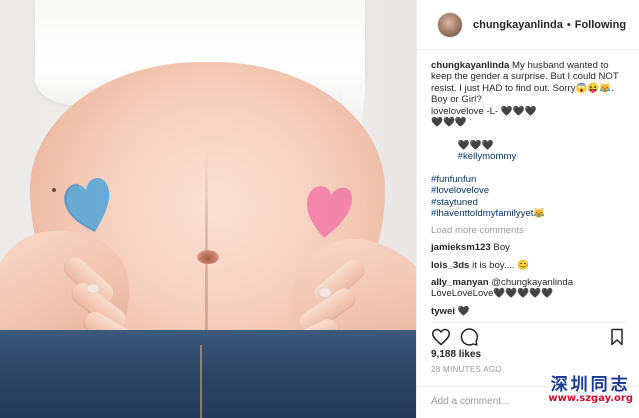 Image resolution: width=639 pixels, height=418 pixels. Describe the element at coordinates (463, 311) in the screenshot. I see `comment-text: 🖤` at that location.